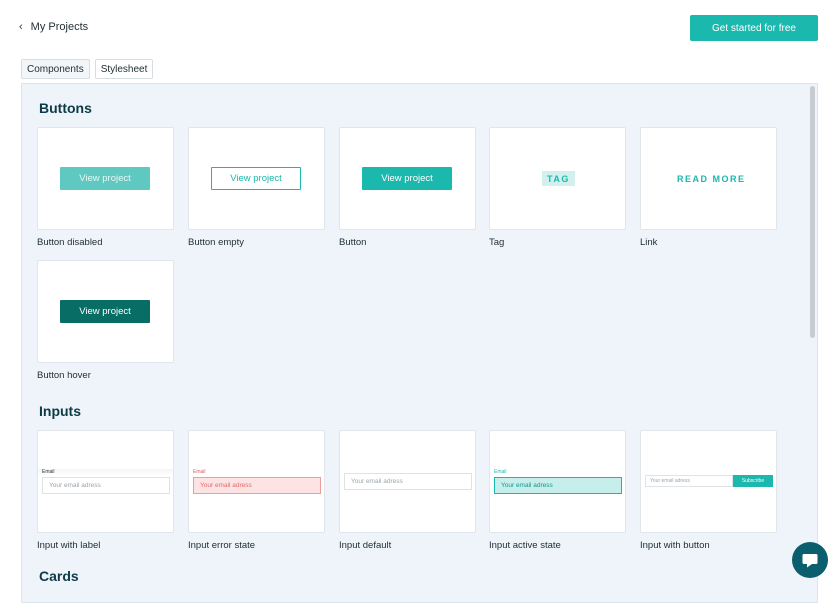  I want to click on view-project-button-empty: View project, so click(256, 178).